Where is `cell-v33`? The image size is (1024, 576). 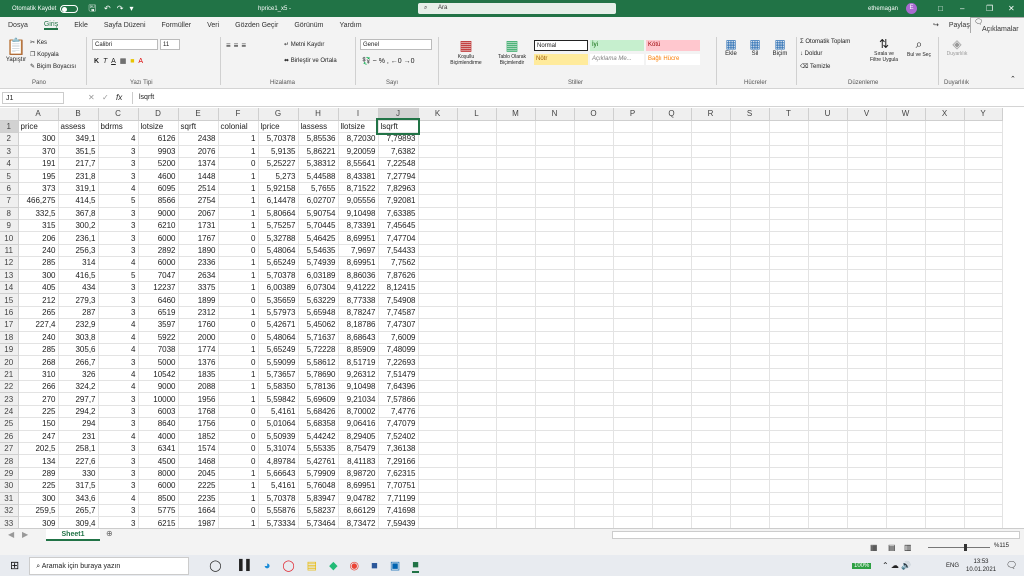
cell-v33 is located at coordinates (867, 522).